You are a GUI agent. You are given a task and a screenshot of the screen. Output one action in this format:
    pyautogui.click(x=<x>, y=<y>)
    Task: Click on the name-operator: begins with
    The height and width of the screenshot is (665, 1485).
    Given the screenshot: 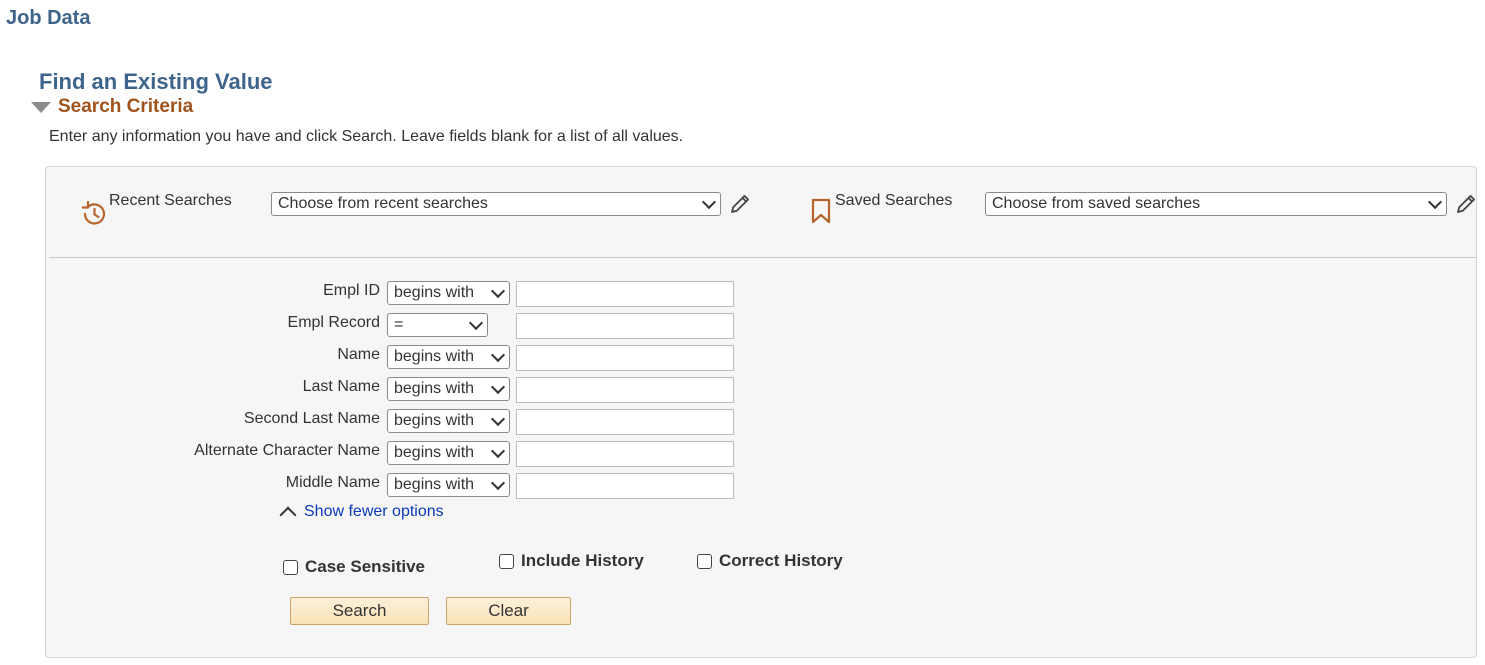 What is the action you would take?
    pyautogui.click(x=448, y=357)
    